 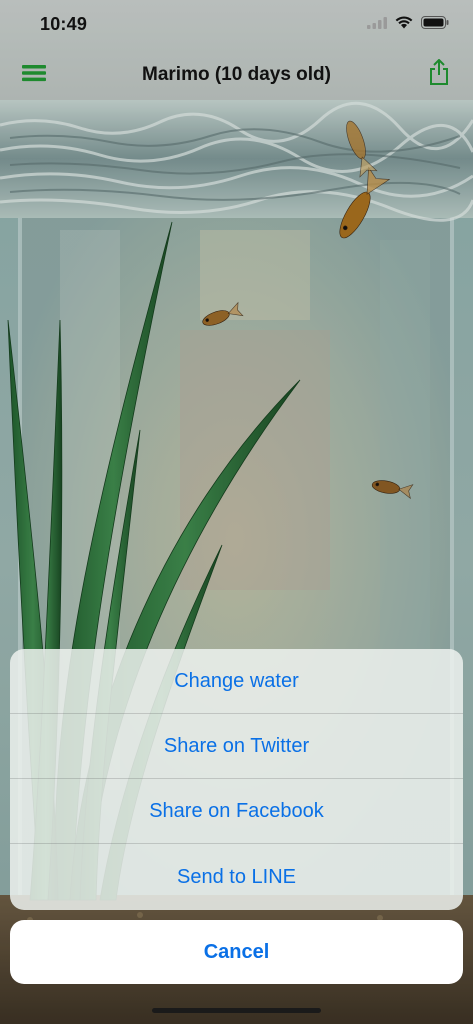 What do you see at coordinates (236, 25) in the screenshot?
I see `status-bar: 10:49` at bounding box center [236, 25].